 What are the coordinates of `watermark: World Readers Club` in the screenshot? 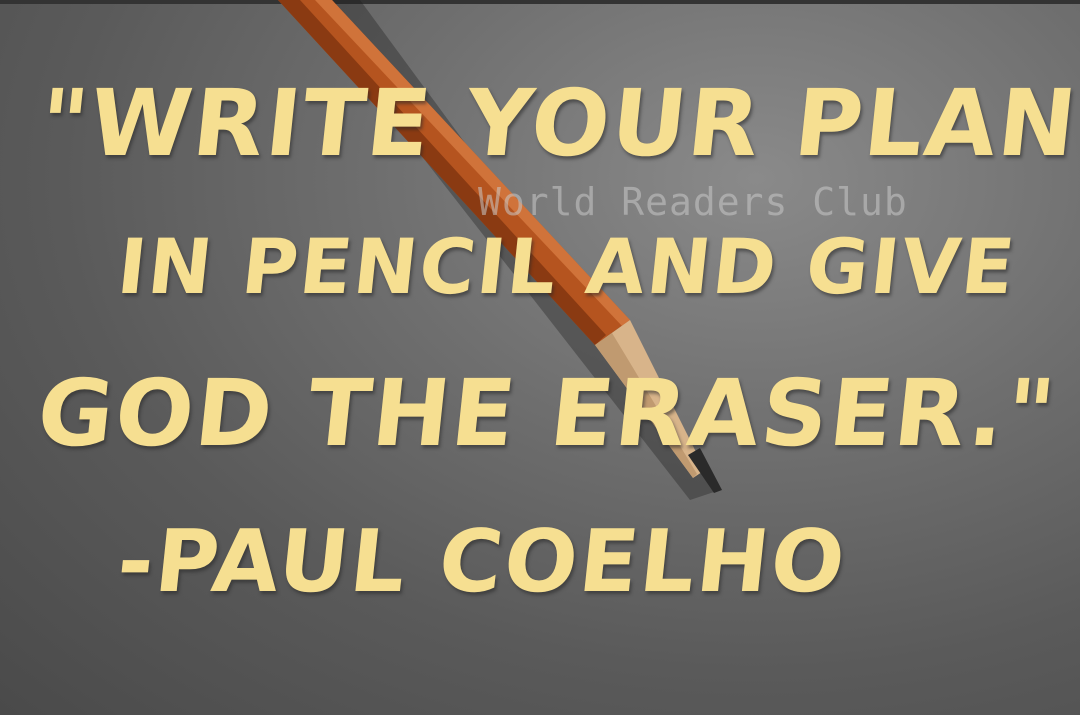 It's located at (693, 202).